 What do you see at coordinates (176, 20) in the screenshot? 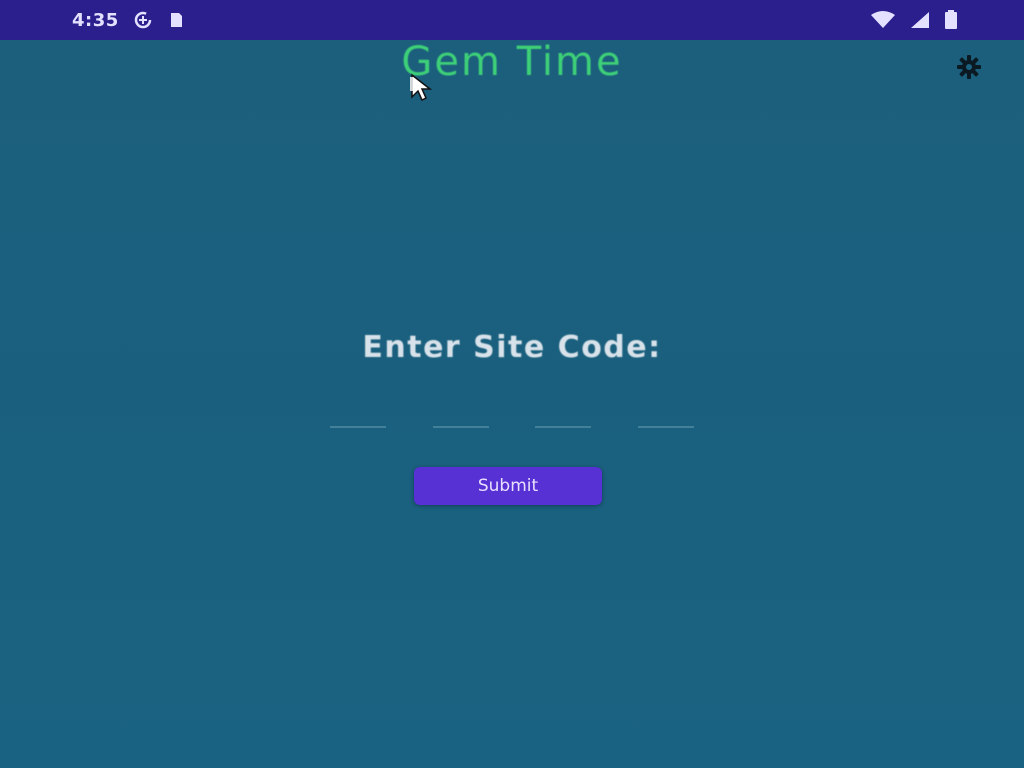
I see `sim-card-icon` at bounding box center [176, 20].